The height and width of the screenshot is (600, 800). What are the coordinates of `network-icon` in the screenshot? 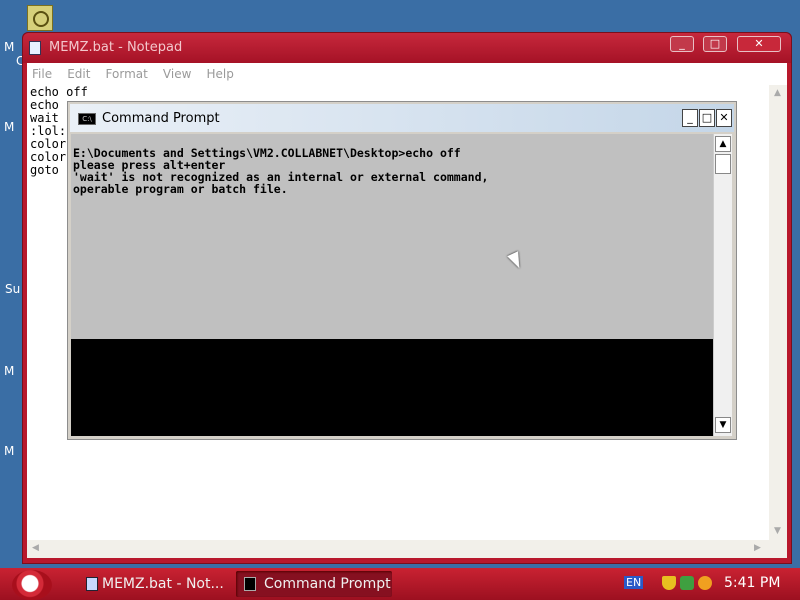 It's located at (687, 583).